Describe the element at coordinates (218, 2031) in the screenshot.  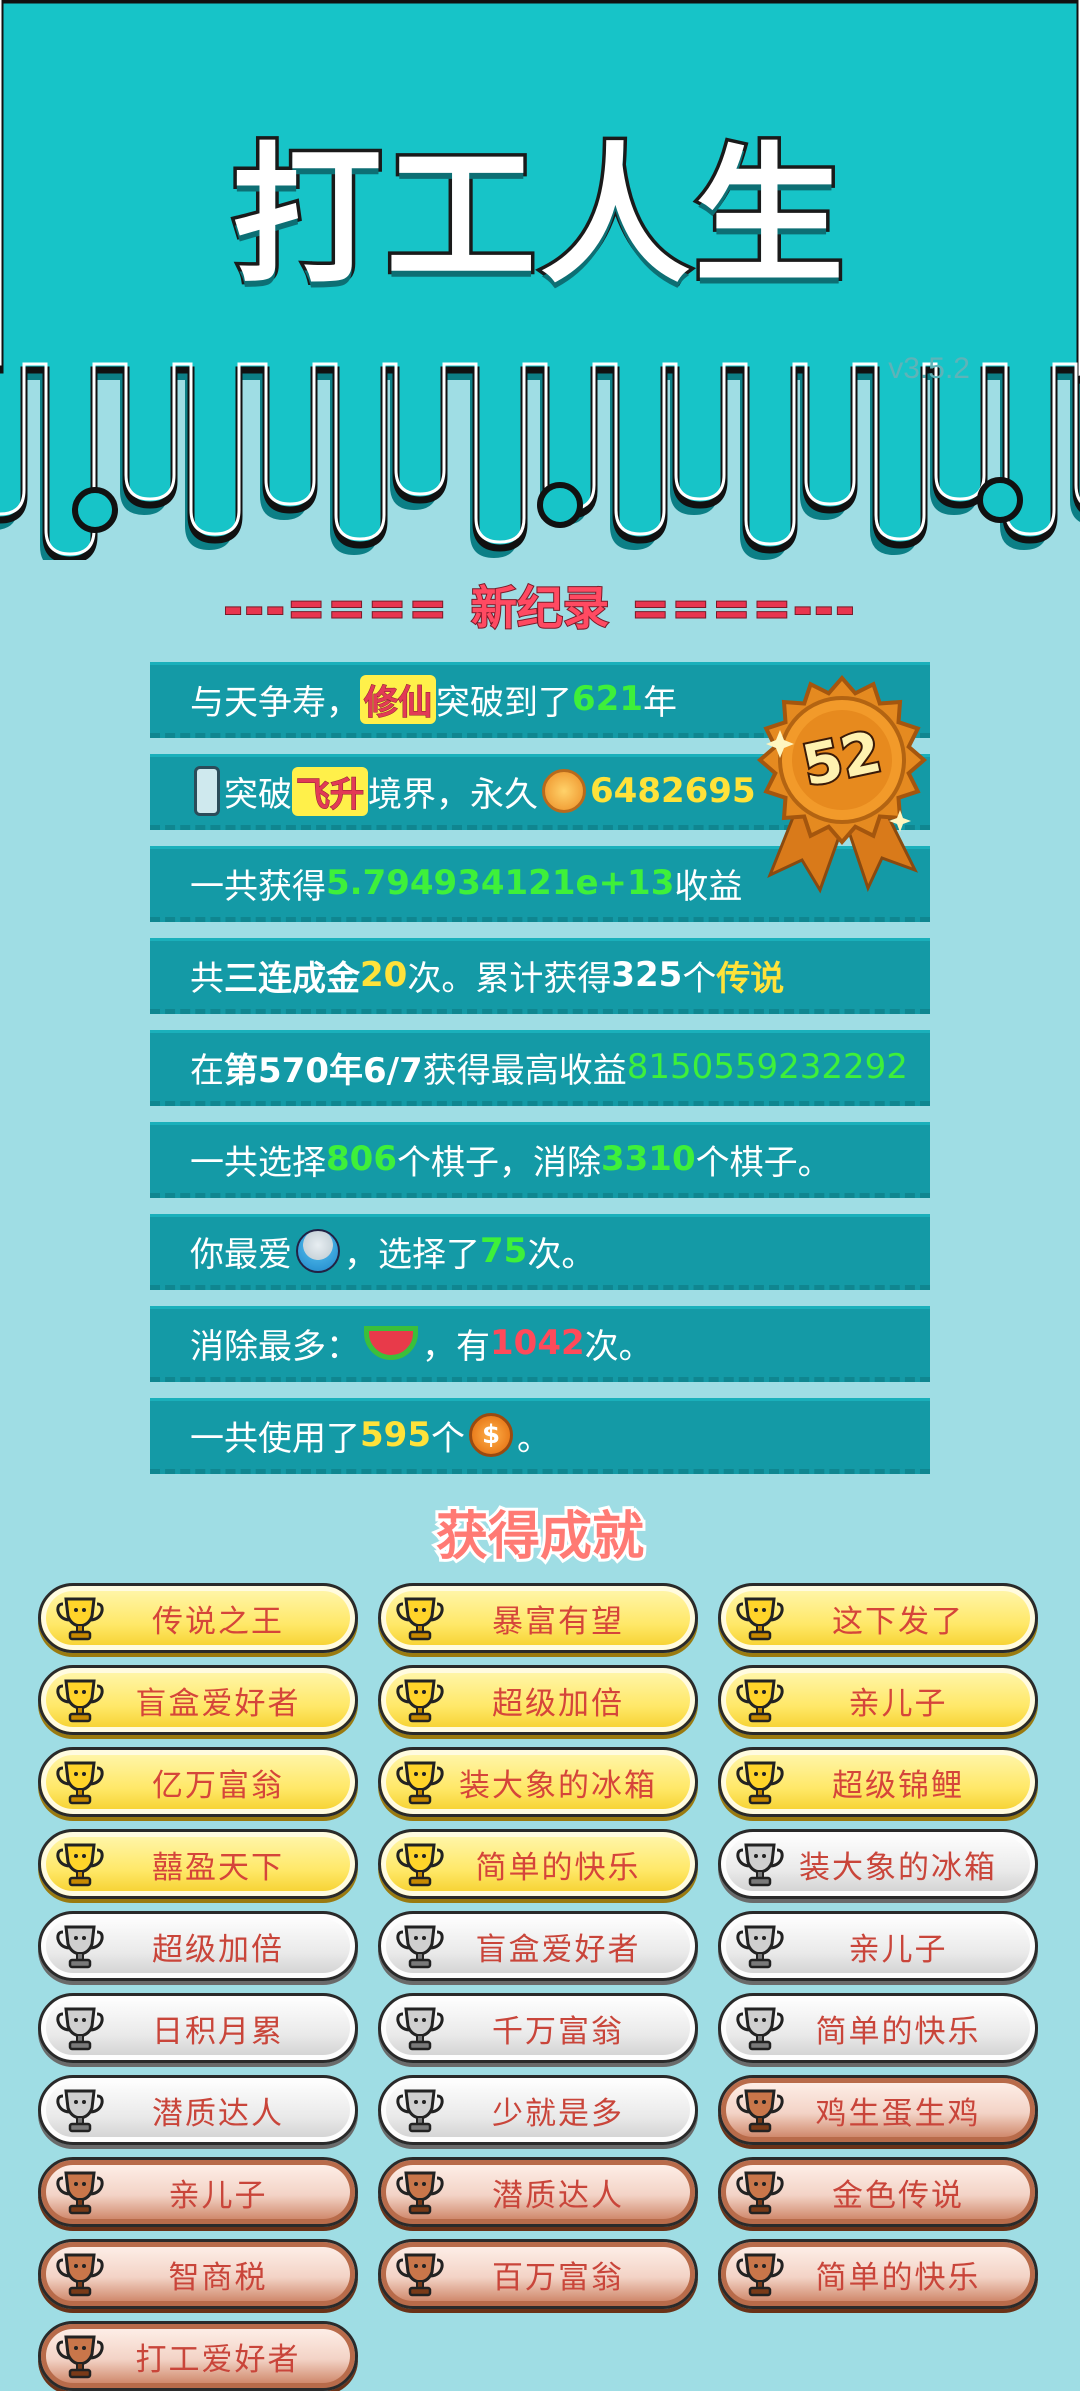
I see `achievement-label: 日积月累` at that location.